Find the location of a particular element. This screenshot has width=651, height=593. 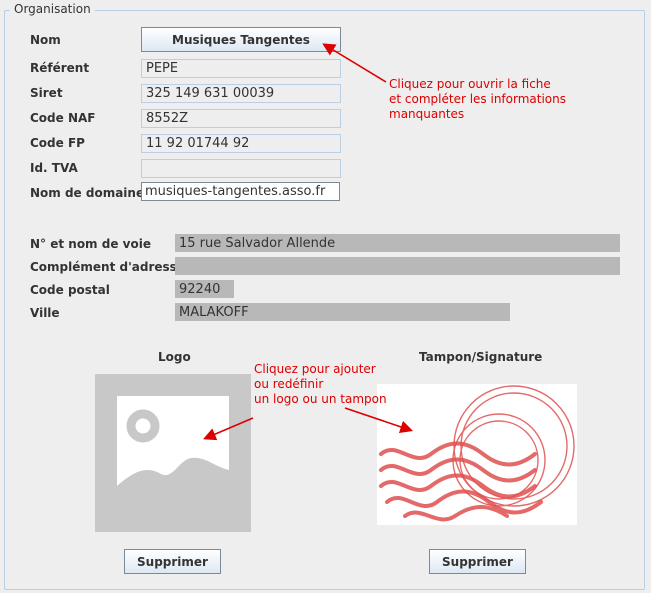

street-label: N° et nom de voie is located at coordinates (90, 244).